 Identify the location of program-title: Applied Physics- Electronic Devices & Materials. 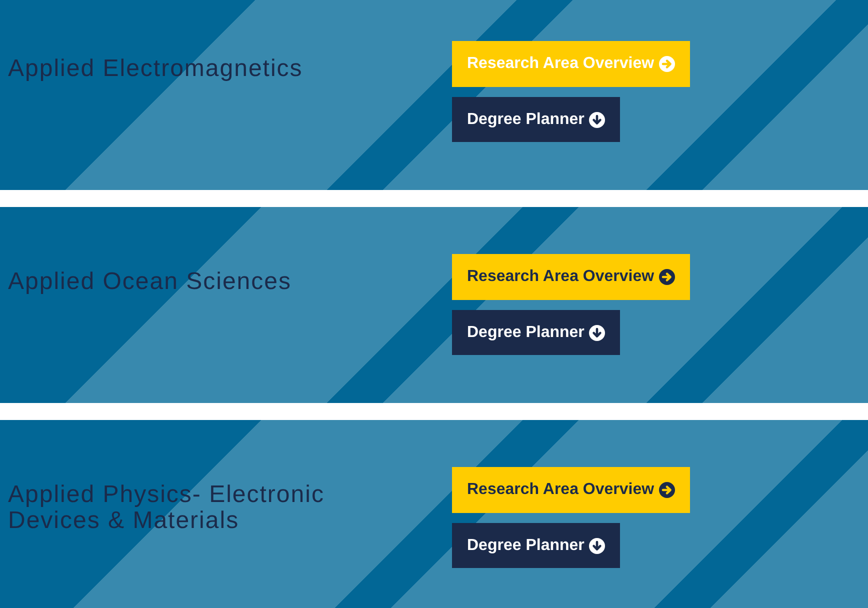
(167, 508).